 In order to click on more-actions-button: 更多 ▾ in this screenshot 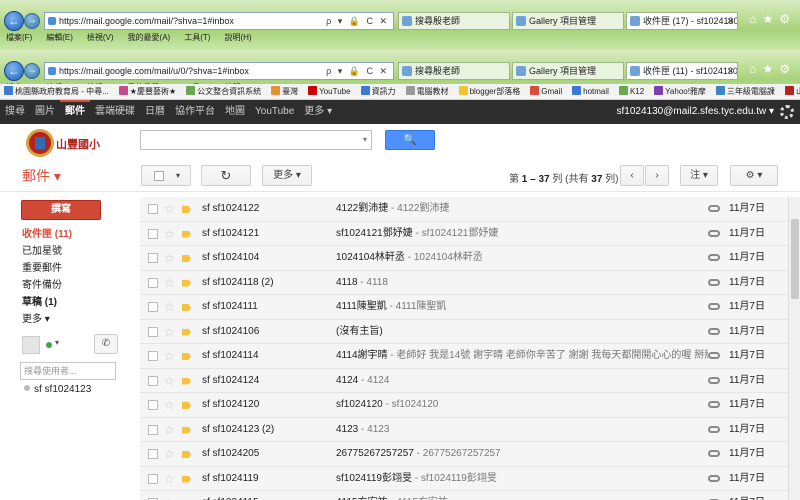, I will do `click(287, 175)`.